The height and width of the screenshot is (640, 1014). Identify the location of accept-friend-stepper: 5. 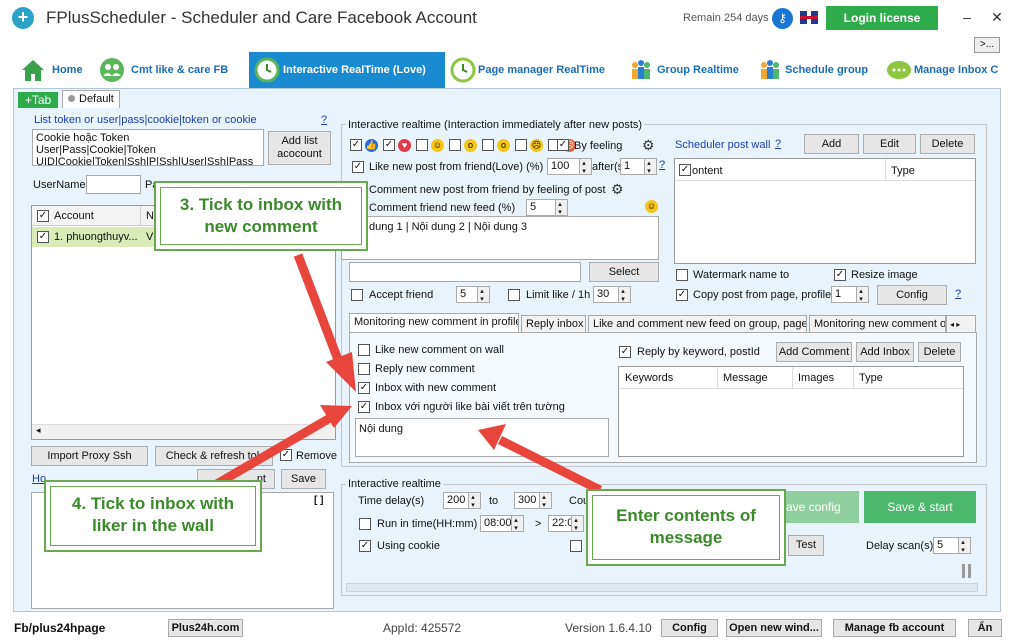
(473, 294).